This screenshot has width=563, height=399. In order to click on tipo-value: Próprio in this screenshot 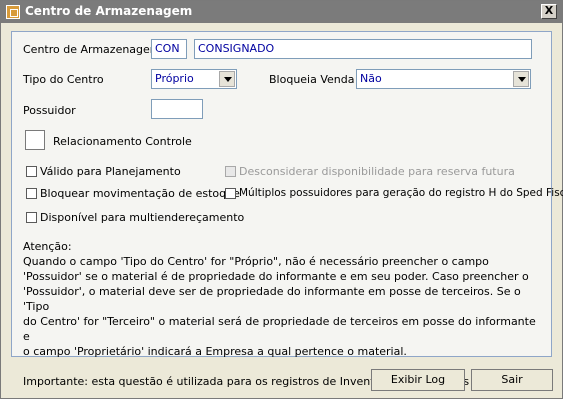, I will do `click(174, 78)`.